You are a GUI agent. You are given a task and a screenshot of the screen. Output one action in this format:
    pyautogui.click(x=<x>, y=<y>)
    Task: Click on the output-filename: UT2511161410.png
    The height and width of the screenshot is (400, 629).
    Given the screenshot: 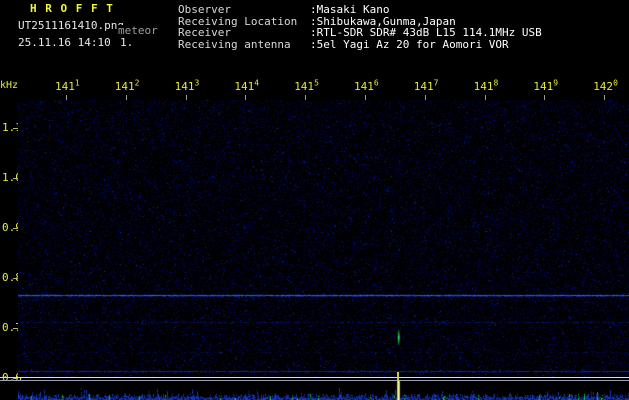 What is the action you would take?
    pyautogui.click(x=71, y=25)
    